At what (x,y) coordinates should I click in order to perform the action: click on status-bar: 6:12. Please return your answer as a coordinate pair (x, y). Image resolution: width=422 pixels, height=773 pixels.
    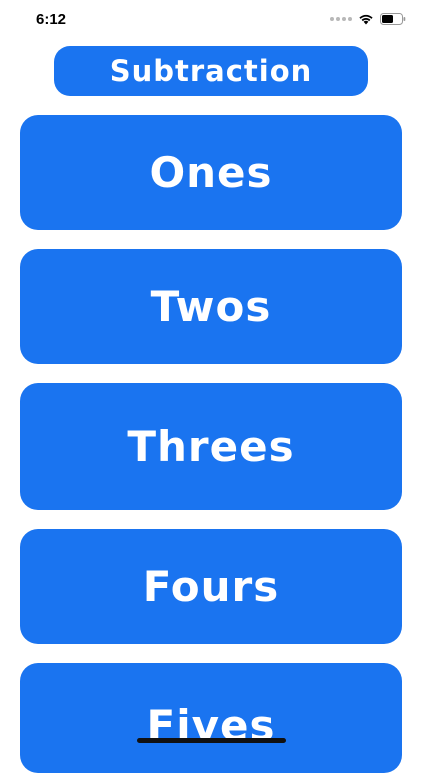
    Looking at the image, I should click on (211, 20).